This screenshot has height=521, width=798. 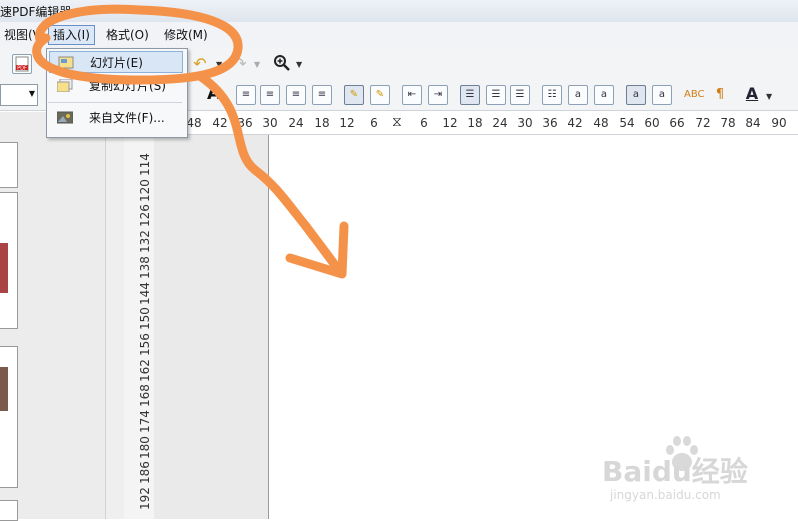 I want to click on annotation-circle, so click(x=137, y=44).